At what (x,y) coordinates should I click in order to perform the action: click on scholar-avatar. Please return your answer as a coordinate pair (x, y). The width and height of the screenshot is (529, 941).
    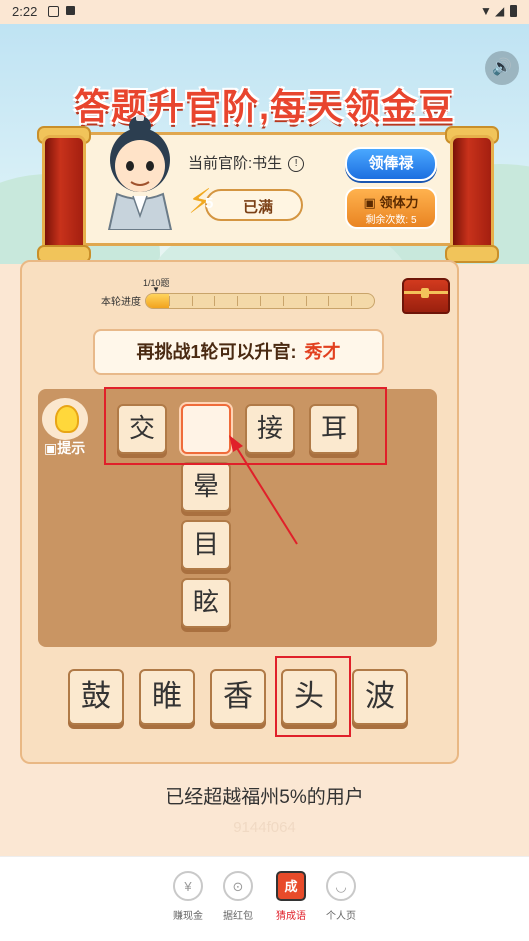
    Looking at the image, I should click on (140, 172).